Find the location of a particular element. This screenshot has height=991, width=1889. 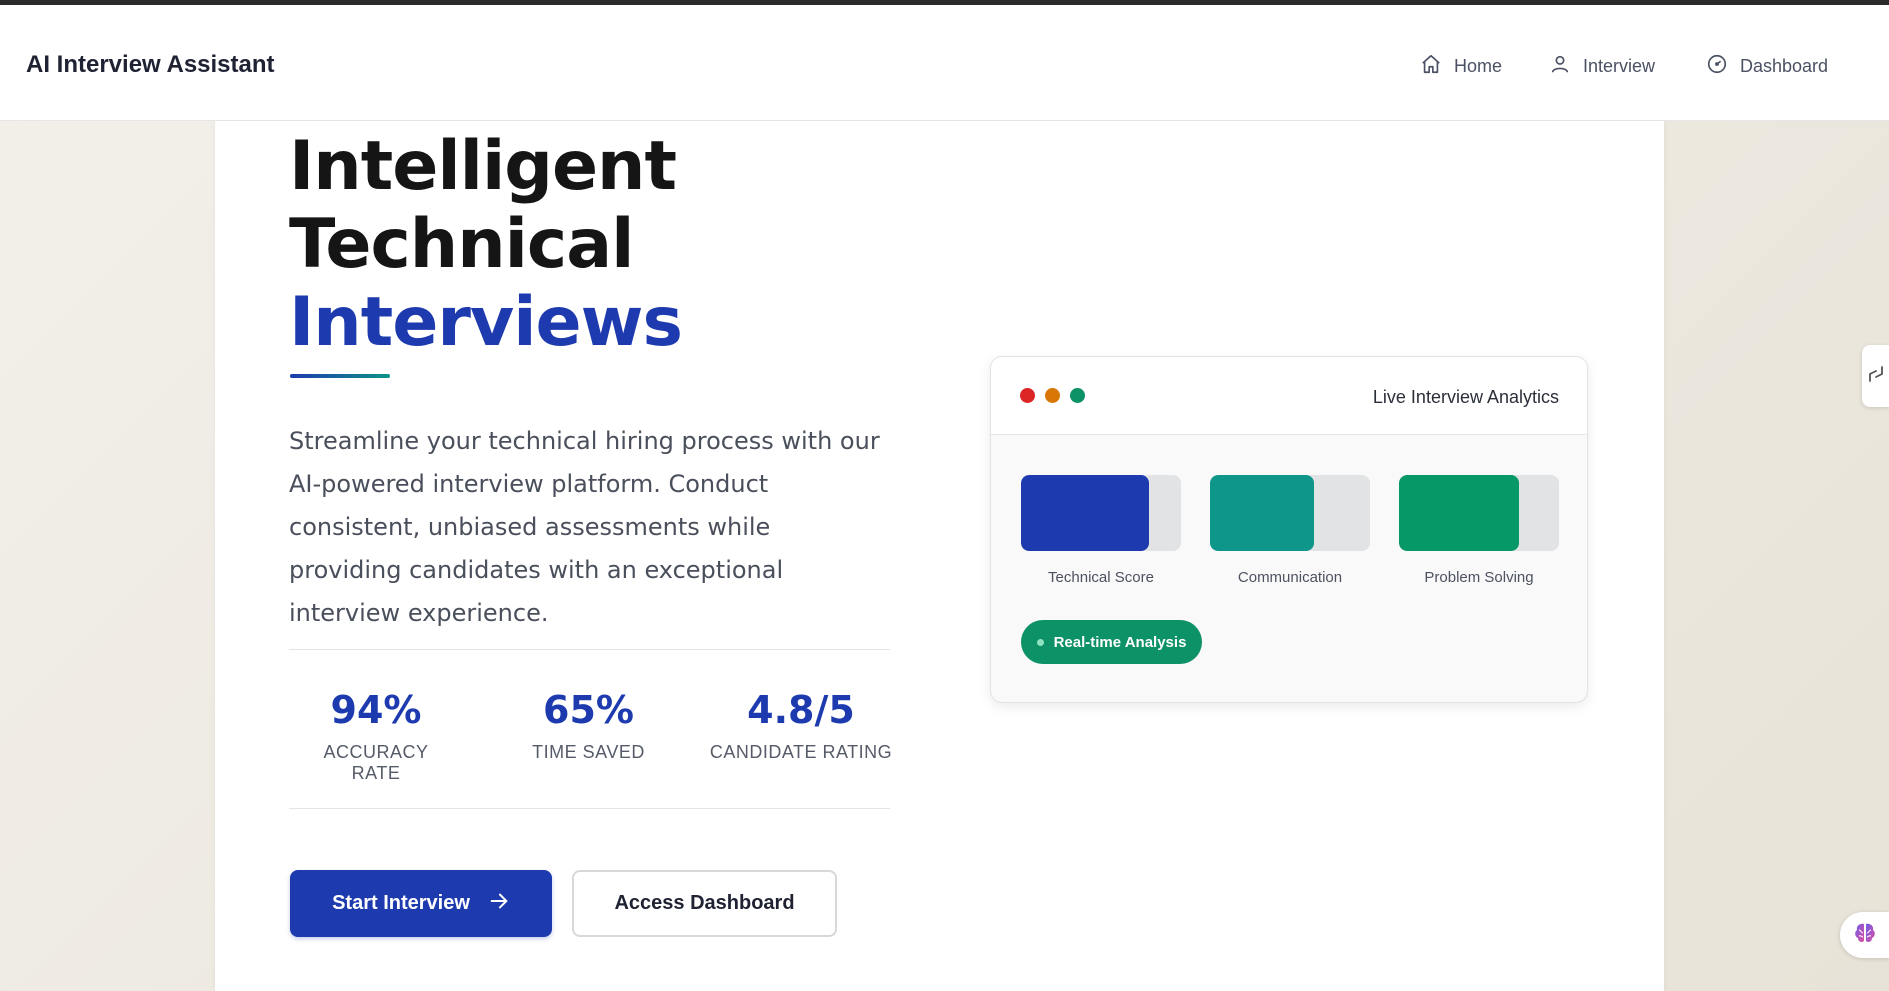

stat-label: ACCURACY RATE is located at coordinates (376, 762).